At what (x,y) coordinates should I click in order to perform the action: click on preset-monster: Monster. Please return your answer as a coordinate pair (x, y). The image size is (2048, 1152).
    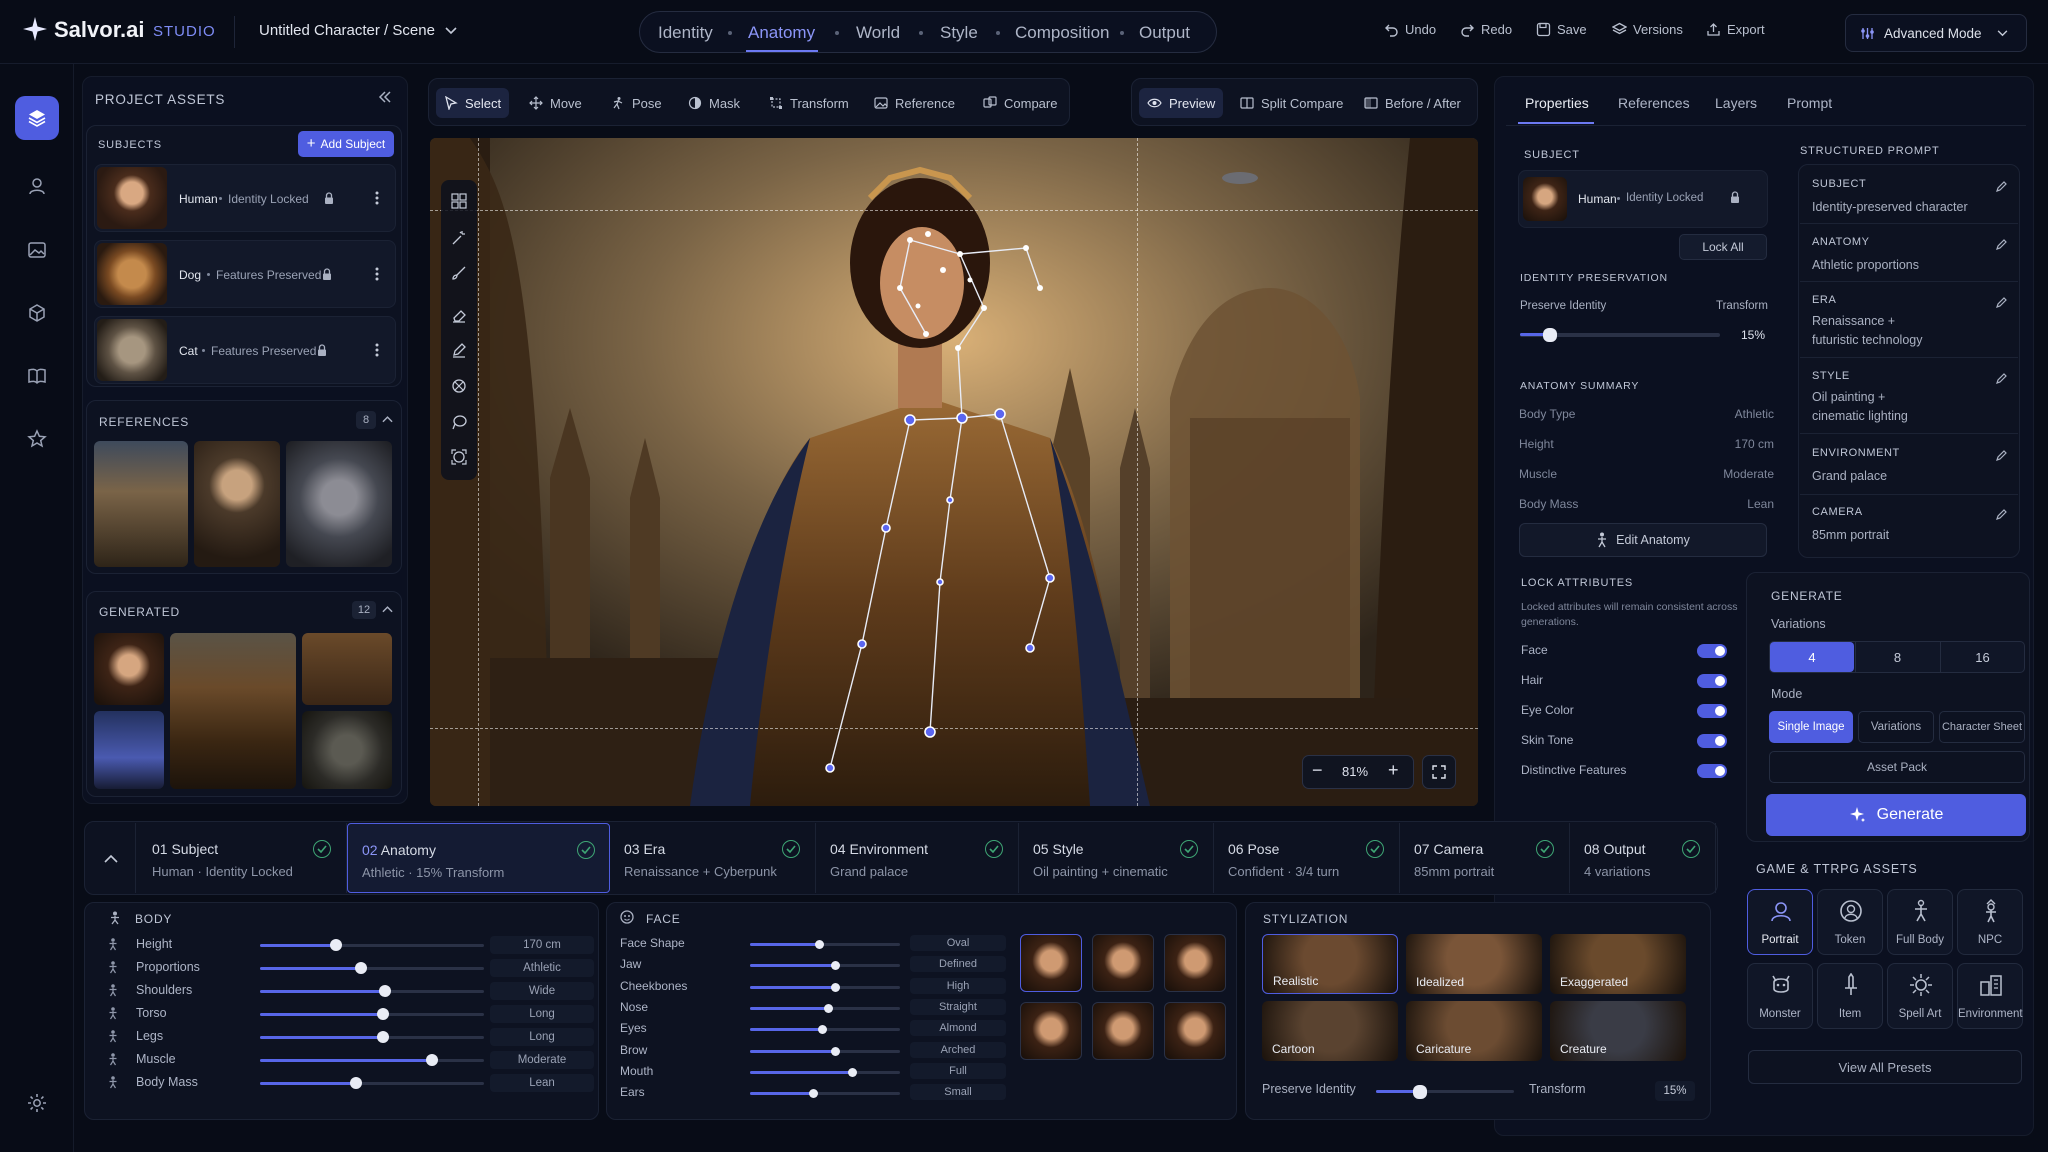
    Looking at the image, I should click on (1780, 996).